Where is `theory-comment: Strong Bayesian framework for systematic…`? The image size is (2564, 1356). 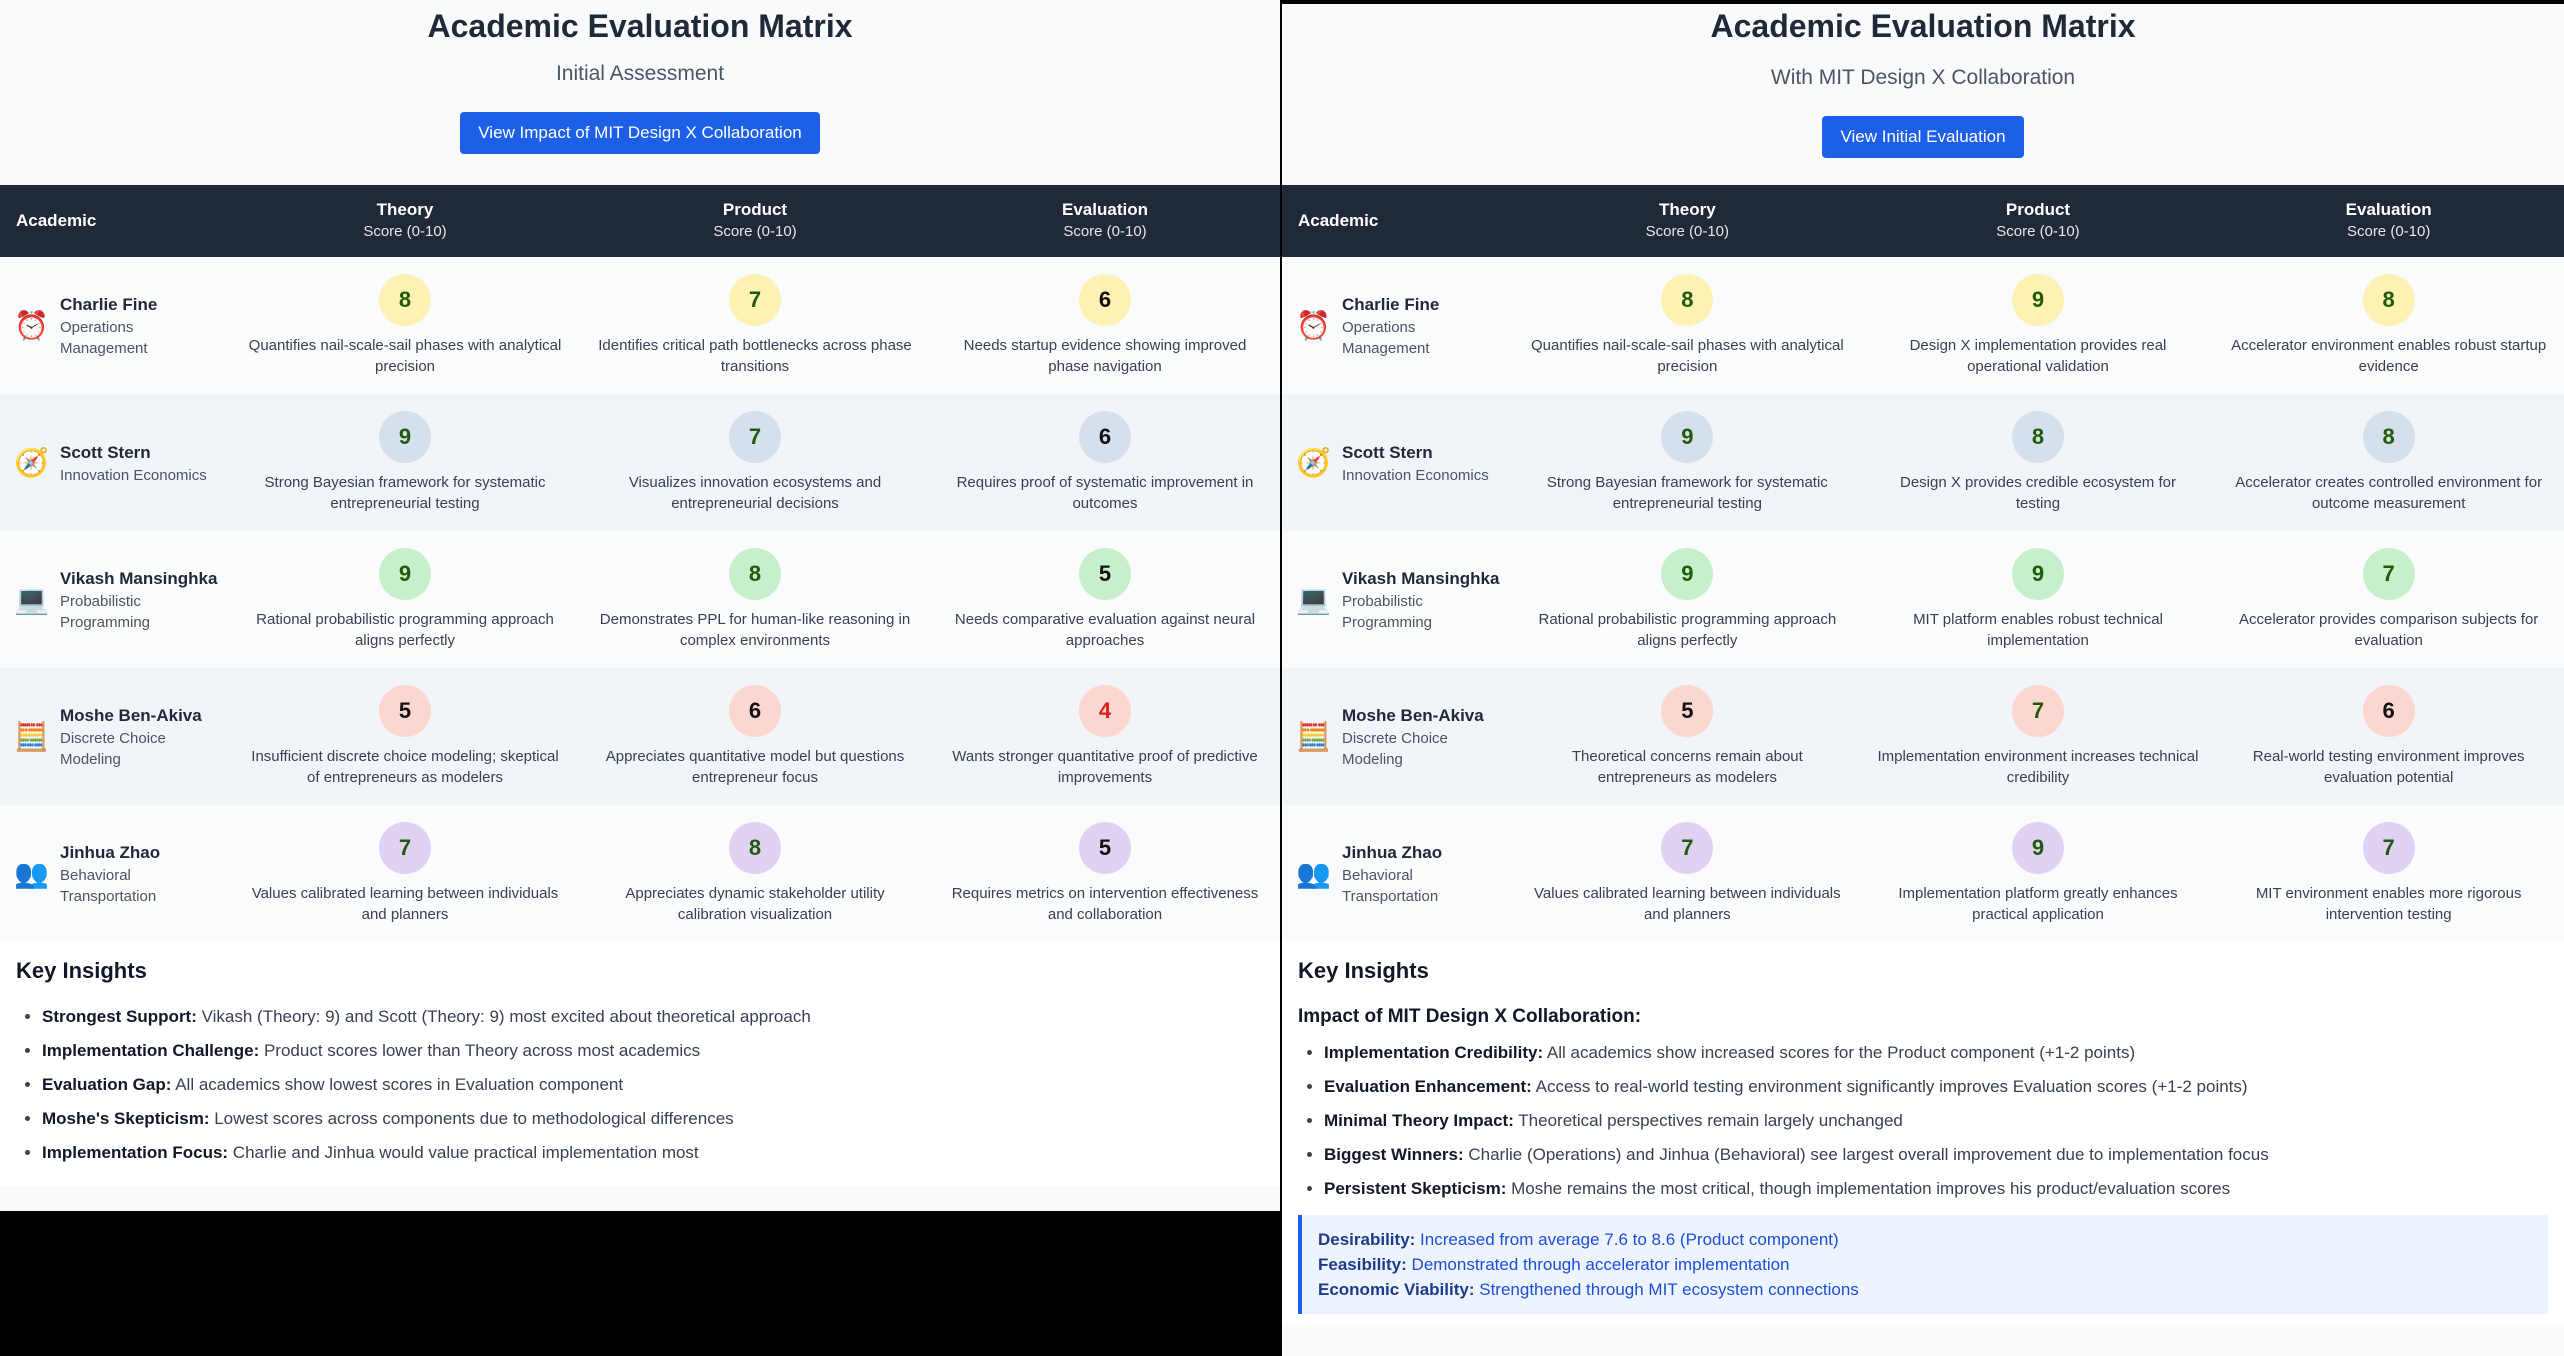
theory-comment: Strong Bayesian framework for systematic… is located at coordinates (405, 493).